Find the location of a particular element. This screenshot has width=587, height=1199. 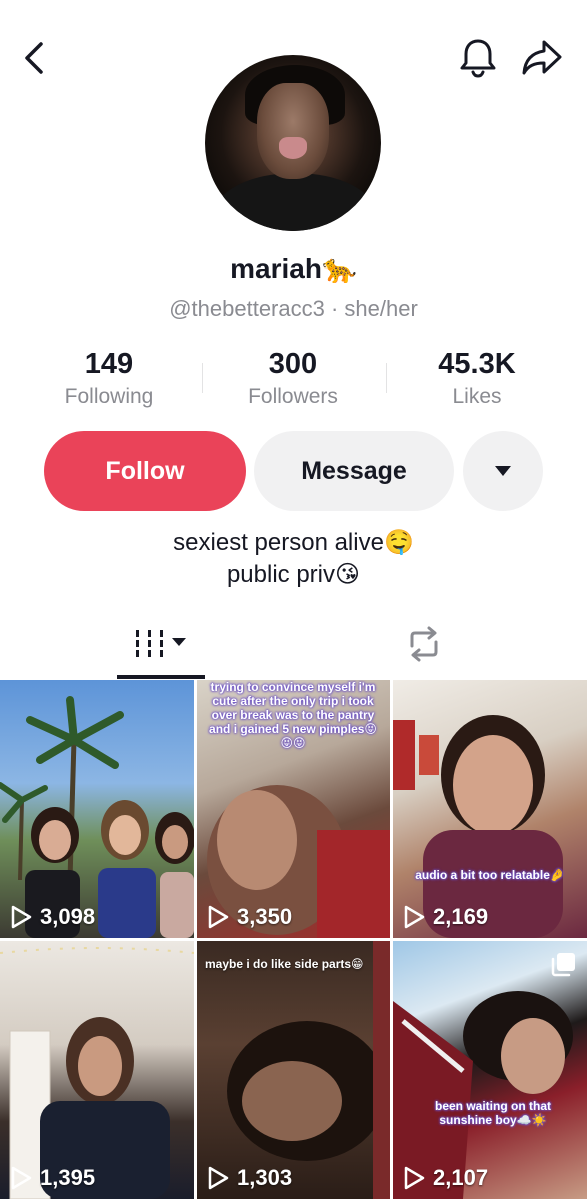

video-thumbnail: 3,098 is located at coordinates (97, 809).